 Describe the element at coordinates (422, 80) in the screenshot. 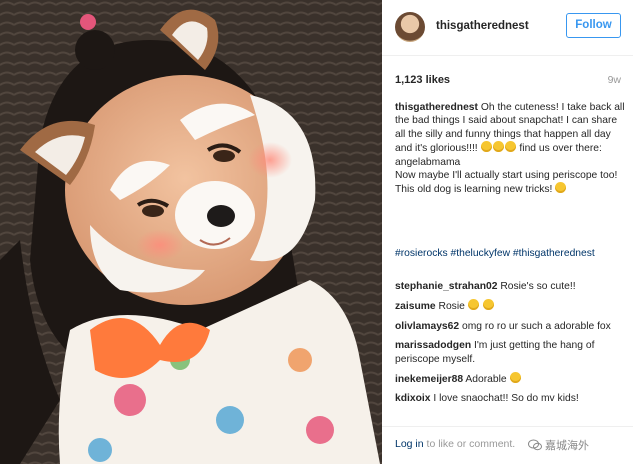

I see `likes-count: 1,123 likes` at that location.